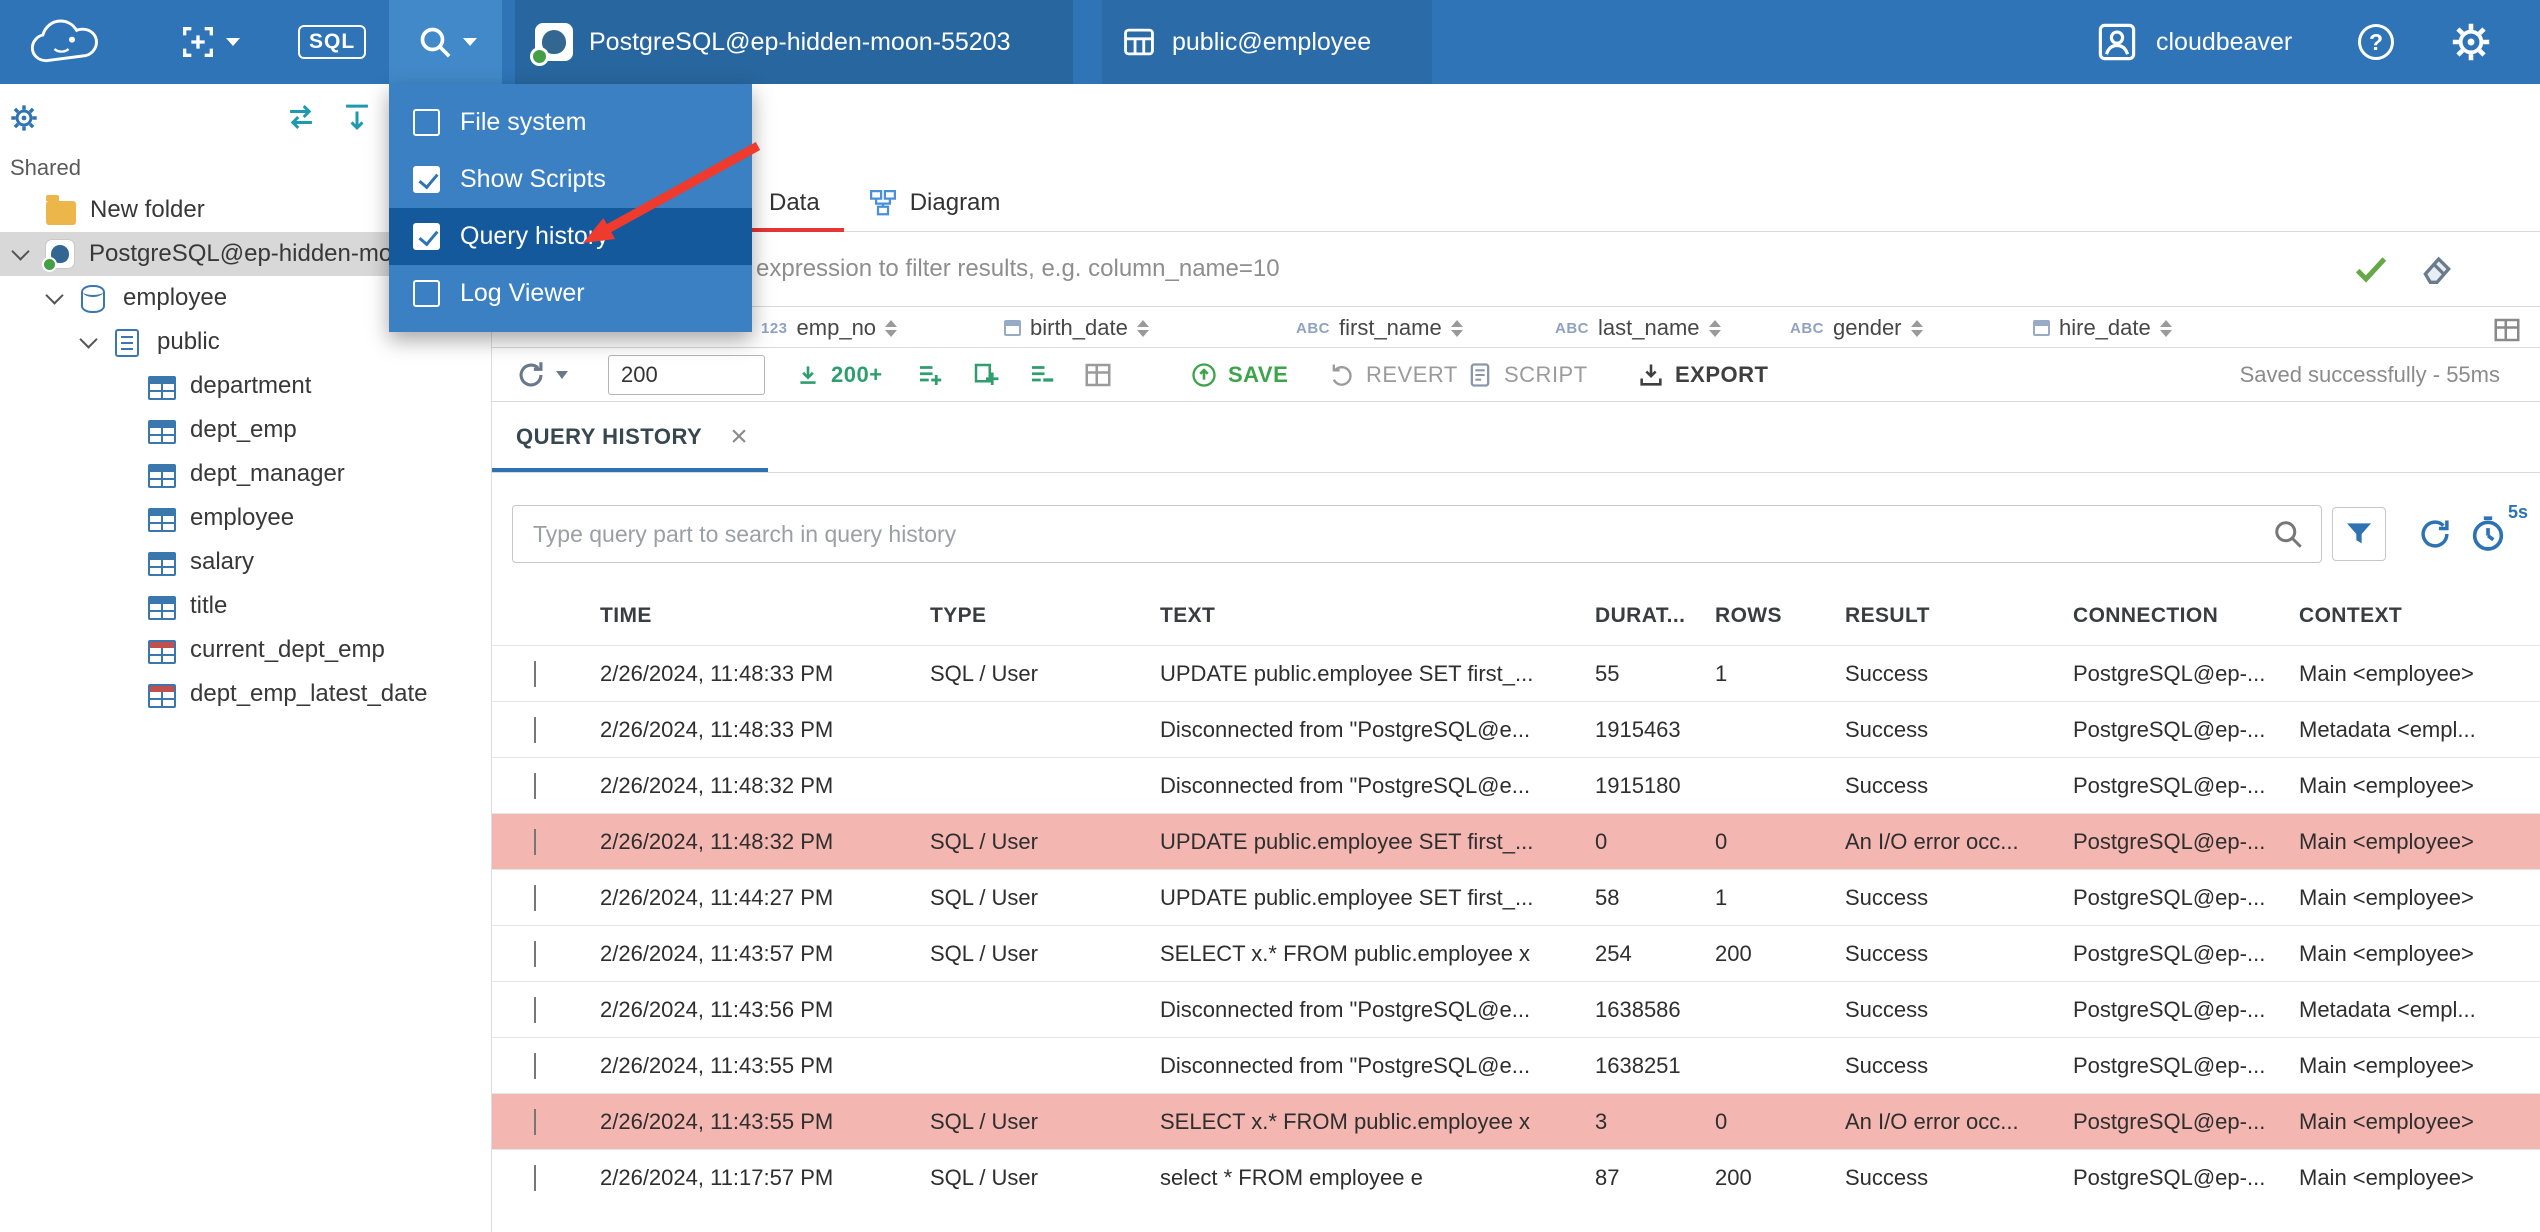 The width and height of the screenshot is (2540, 1232). What do you see at coordinates (1702, 375) in the screenshot?
I see `export-button: EXPORT` at bounding box center [1702, 375].